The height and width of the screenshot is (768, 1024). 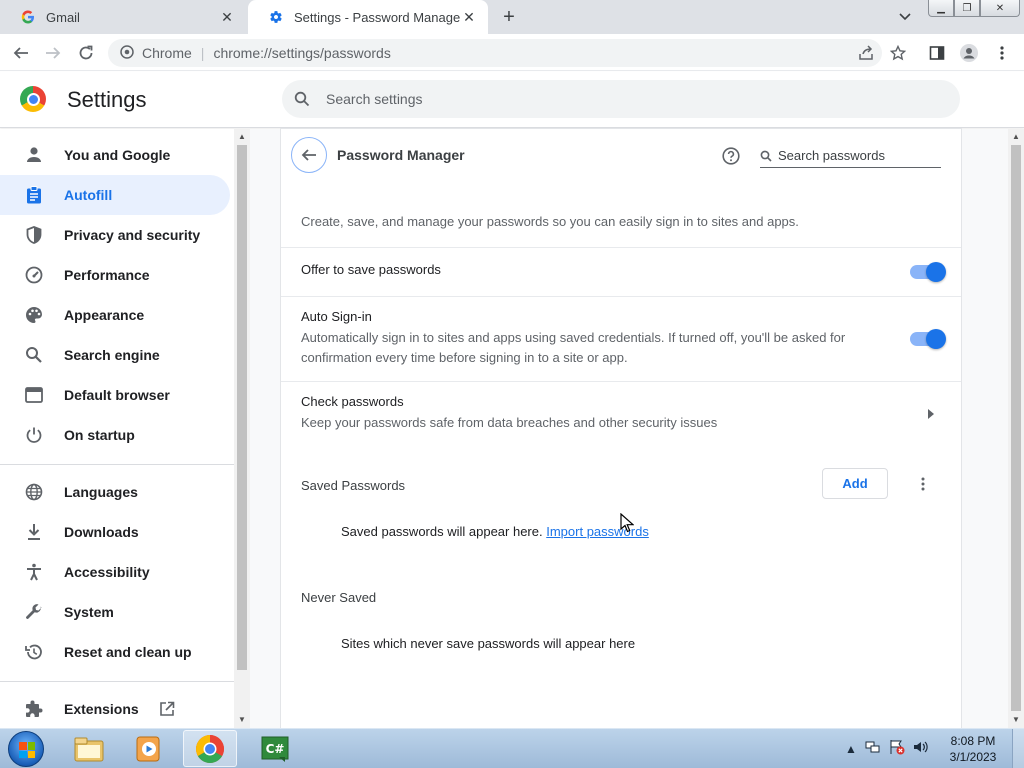 I want to click on offer-to-save-toggle, so click(x=928, y=272).